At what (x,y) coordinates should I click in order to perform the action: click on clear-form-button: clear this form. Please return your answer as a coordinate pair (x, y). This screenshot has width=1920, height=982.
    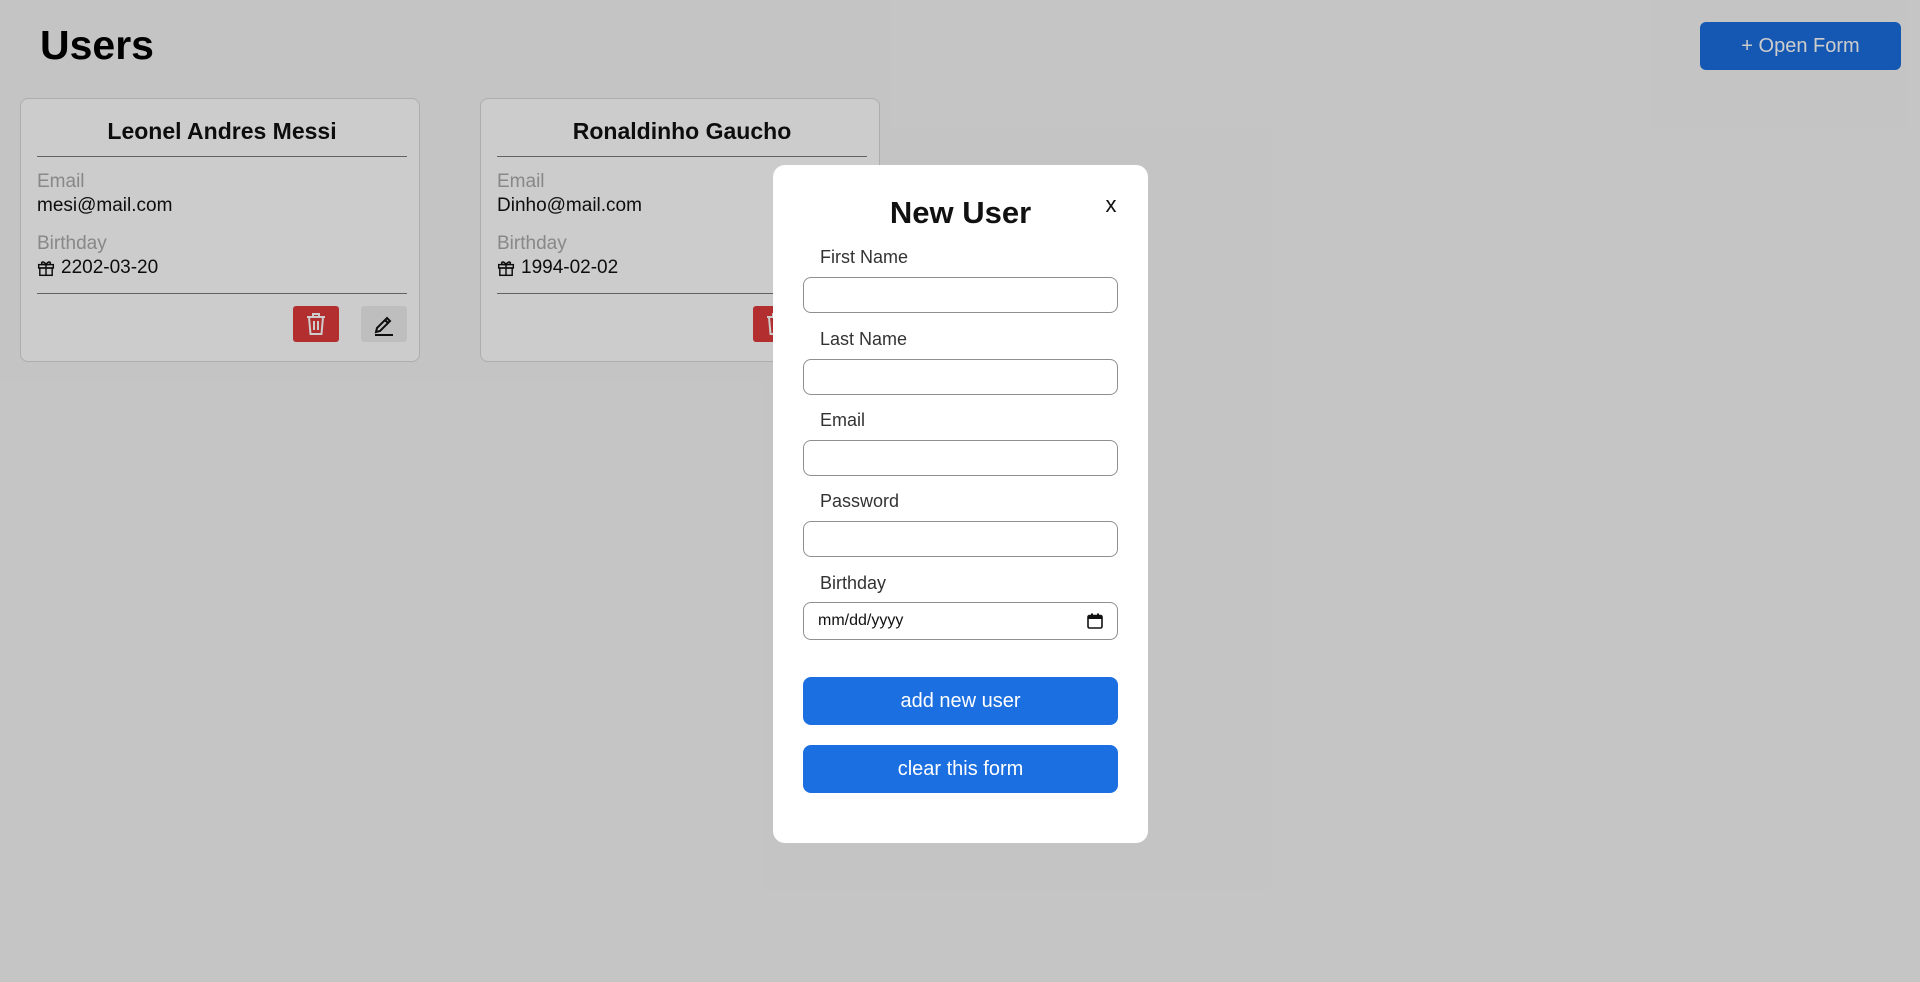
    Looking at the image, I should click on (960, 769).